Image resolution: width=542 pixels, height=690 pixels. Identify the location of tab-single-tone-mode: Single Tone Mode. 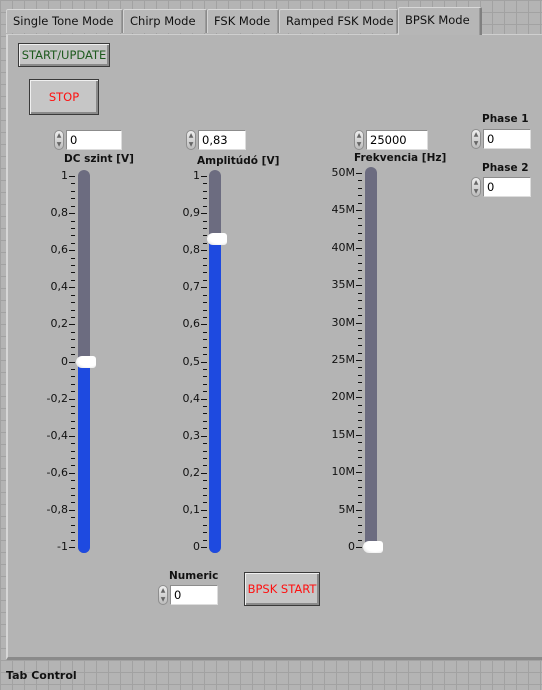
(64, 21).